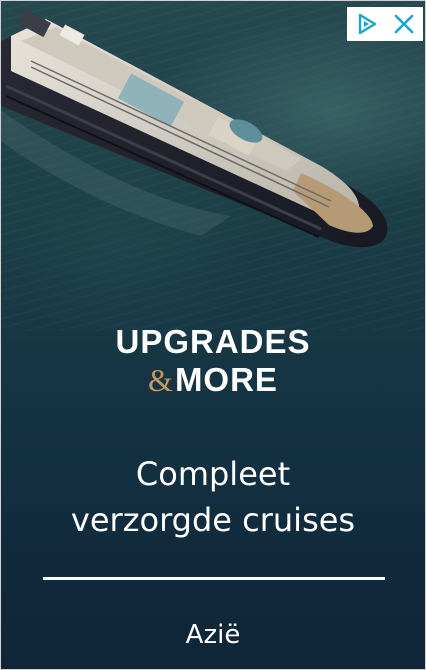 The height and width of the screenshot is (670, 426). I want to click on destination-link: Azië, so click(213, 635).